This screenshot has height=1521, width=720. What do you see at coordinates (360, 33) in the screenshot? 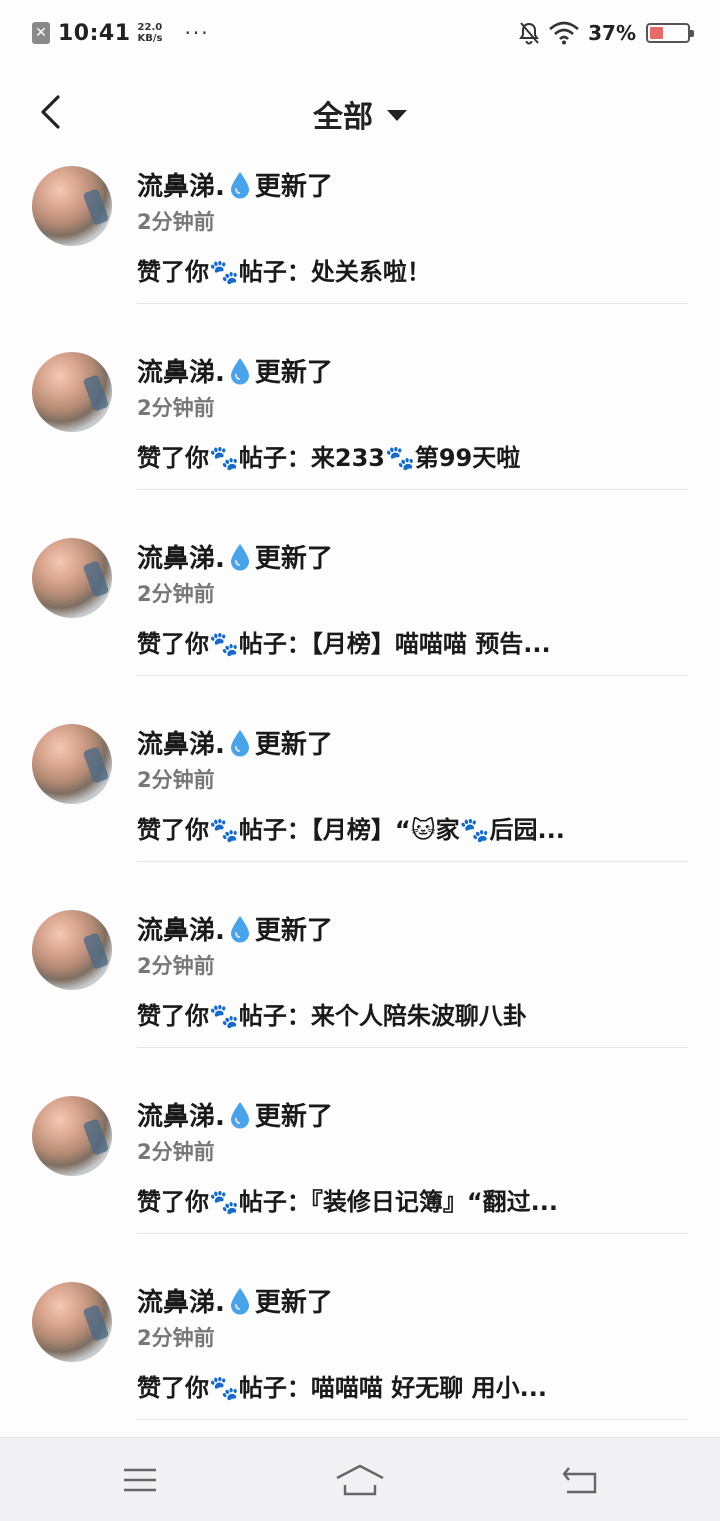
I see `status-bar: ✕ 10:41 22.0 KB/s ··· 37%` at bounding box center [360, 33].